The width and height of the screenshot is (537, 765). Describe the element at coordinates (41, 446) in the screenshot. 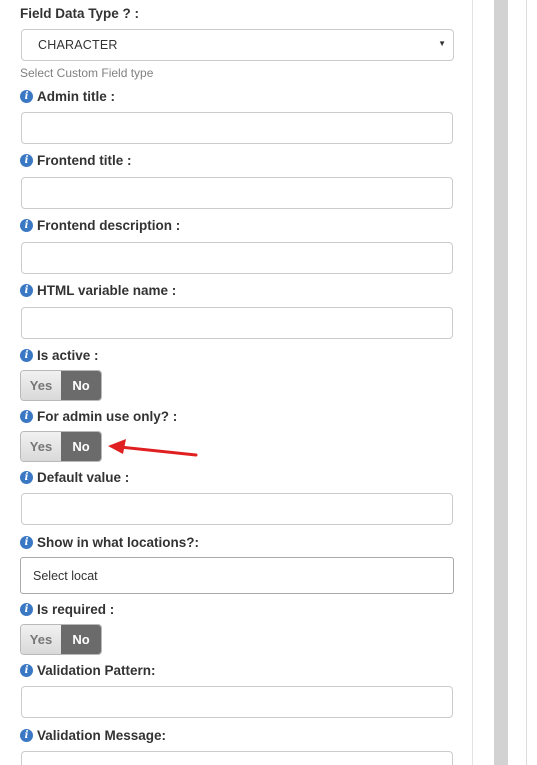

I see `admin-use-only-yes-option: Yes` at that location.